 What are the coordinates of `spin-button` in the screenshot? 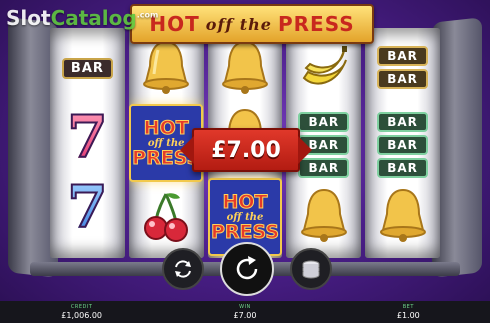 It's located at (247, 269).